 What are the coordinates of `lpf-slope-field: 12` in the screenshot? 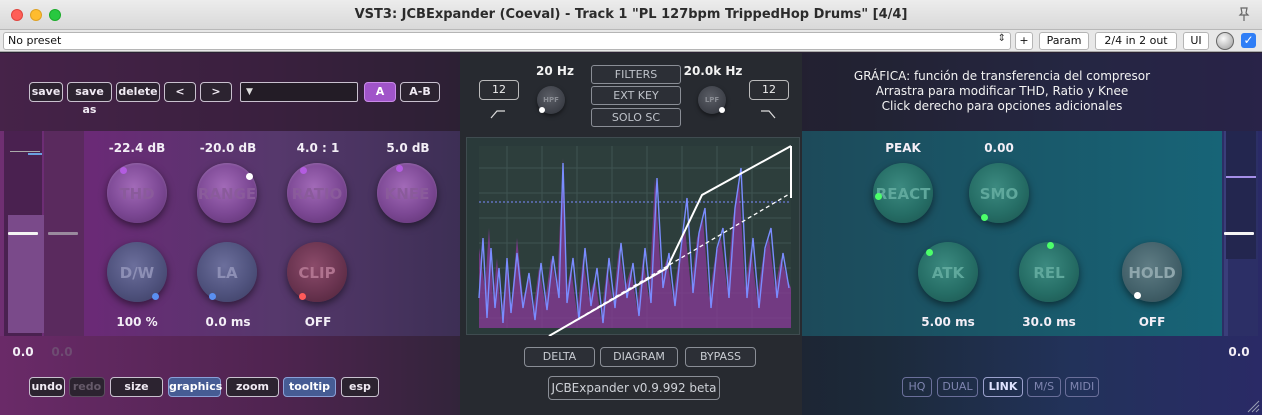 It's located at (769, 90).